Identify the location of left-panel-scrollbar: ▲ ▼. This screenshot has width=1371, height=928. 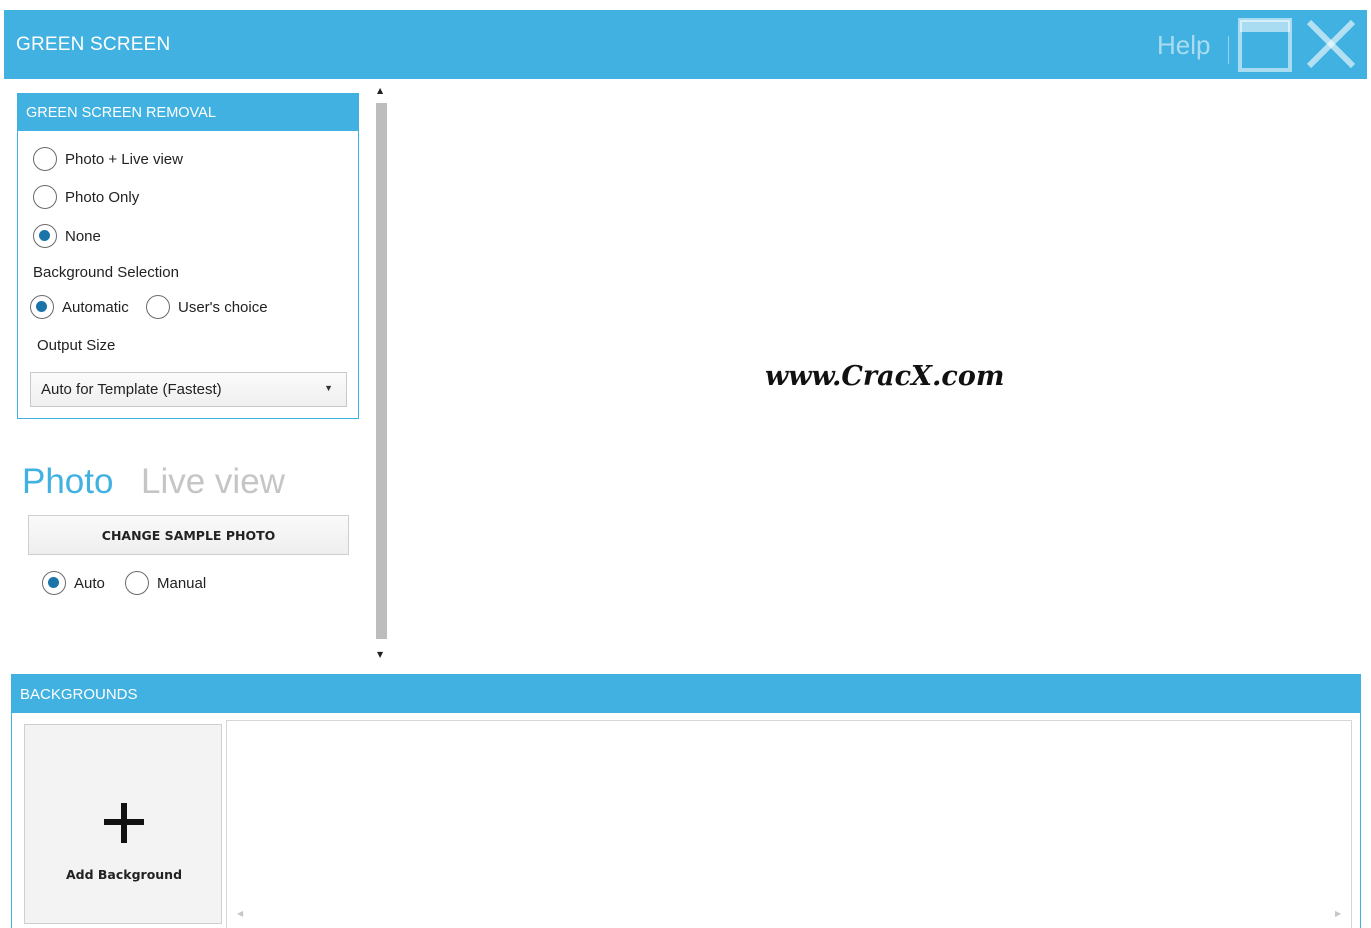
(382, 374).